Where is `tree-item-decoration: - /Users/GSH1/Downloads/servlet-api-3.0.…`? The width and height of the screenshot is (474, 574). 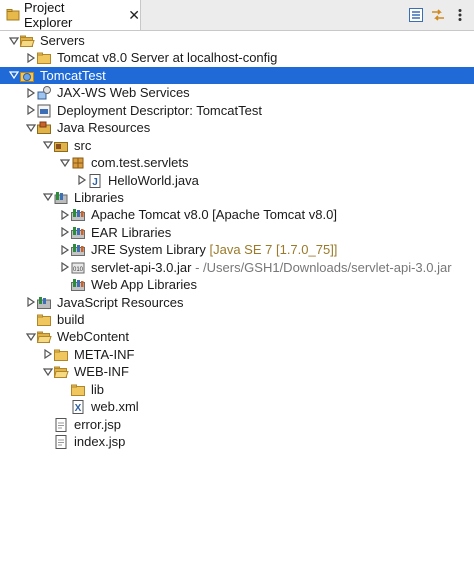 tree-item-decoration: - /Users/GSH1/Downloads/servlet-api-3.0.… is located at coordinates (323, 267).